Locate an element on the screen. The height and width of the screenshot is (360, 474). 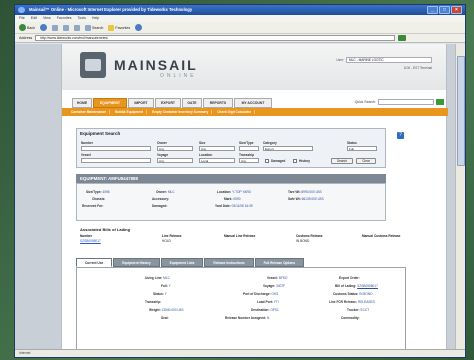
menu-view: View is located at coordinates (47, 18).